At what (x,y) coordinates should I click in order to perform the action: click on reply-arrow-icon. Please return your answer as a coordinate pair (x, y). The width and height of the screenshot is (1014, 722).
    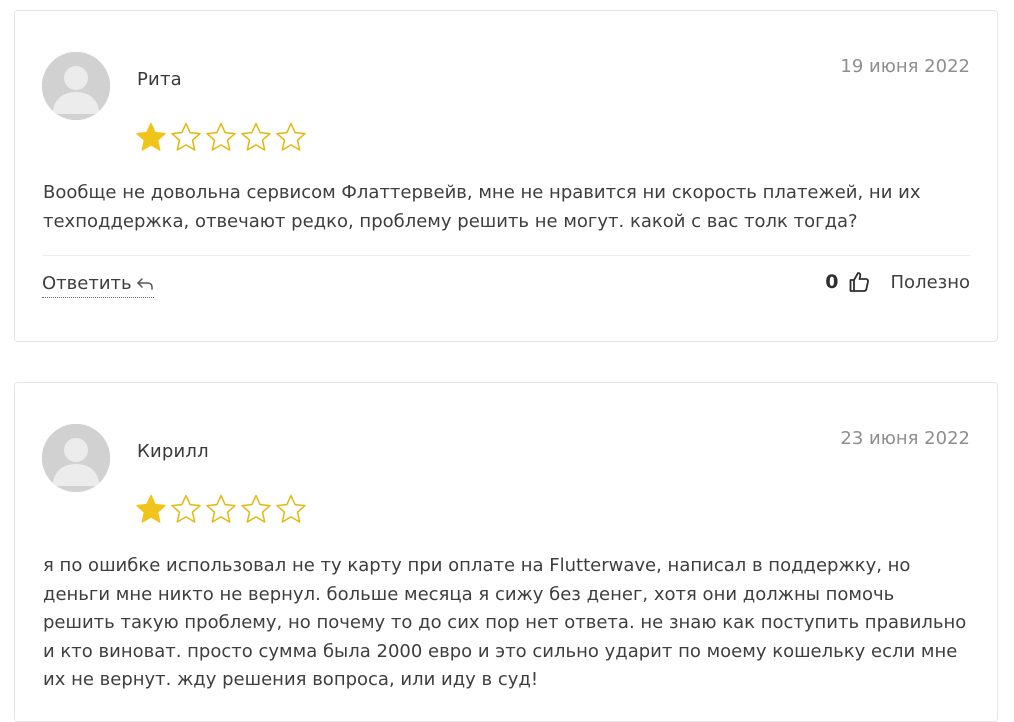
    Looking at the image, I should click on (144, 283).